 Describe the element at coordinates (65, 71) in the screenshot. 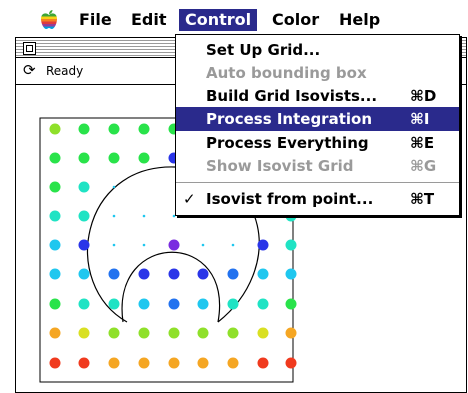

I see `status-text: Ready` at that location.